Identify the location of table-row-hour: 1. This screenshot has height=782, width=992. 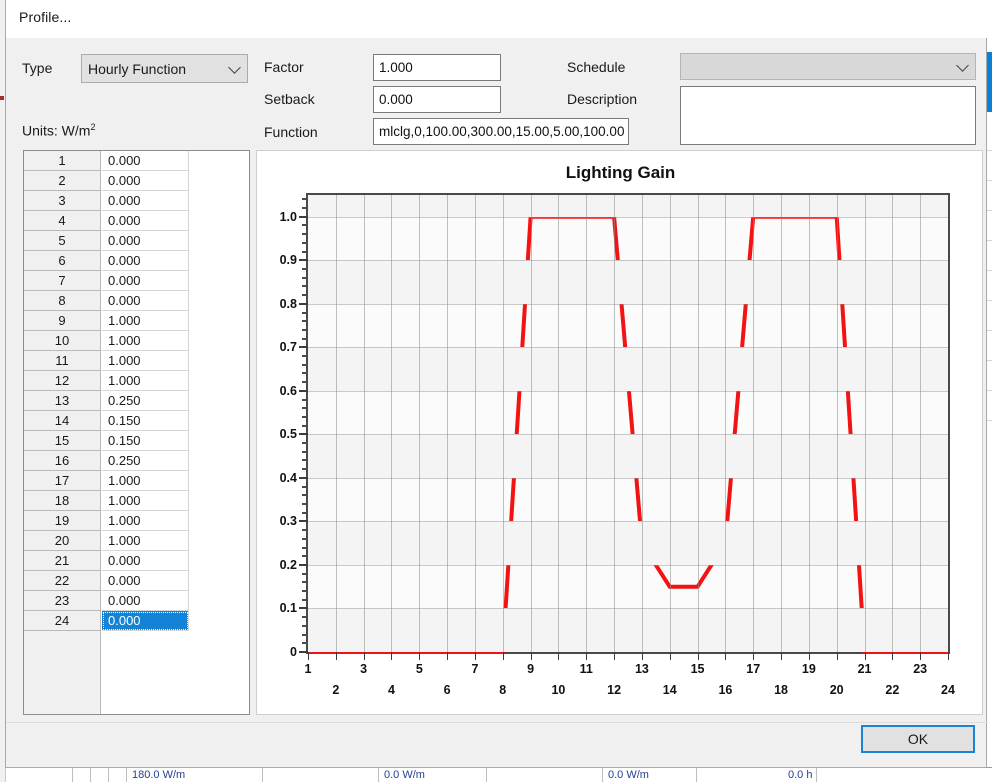
(62, 161).